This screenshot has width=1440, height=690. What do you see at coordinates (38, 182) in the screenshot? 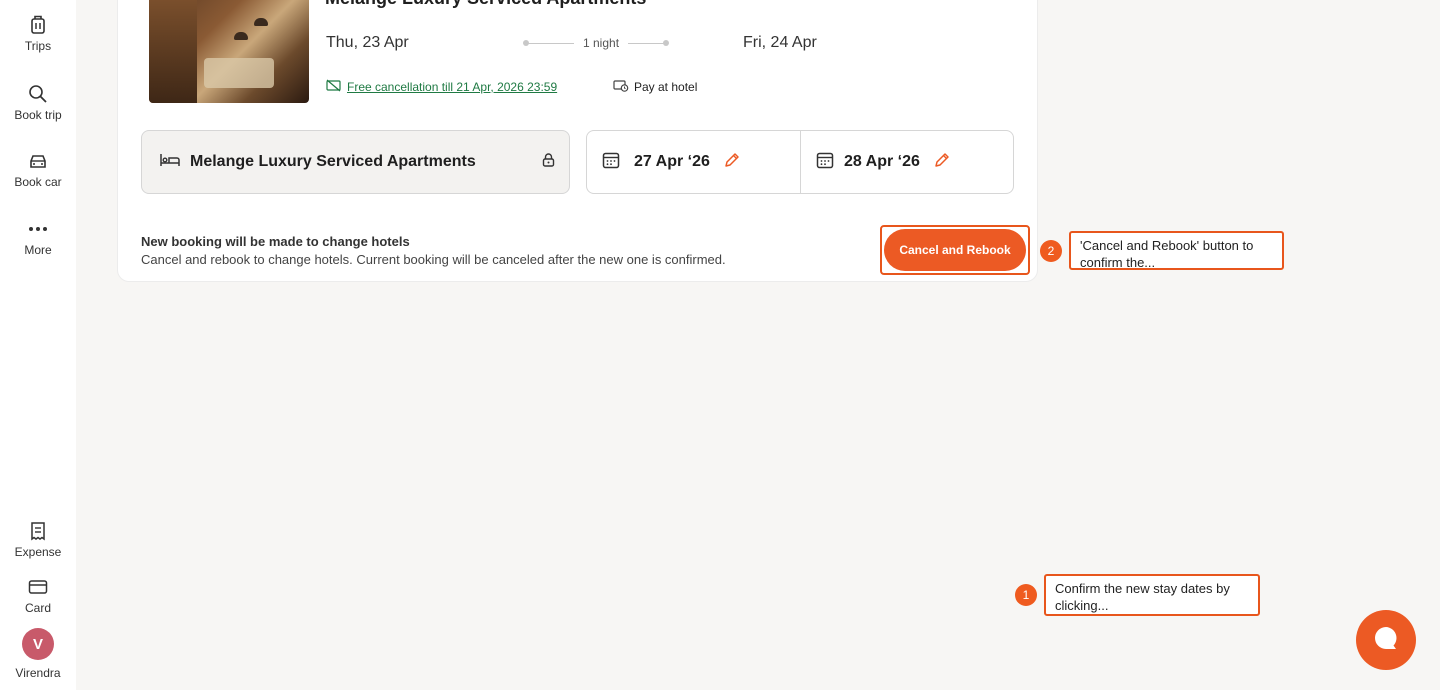
I see `sidebar-item-label: Book car` at bounding box center [38, 182].